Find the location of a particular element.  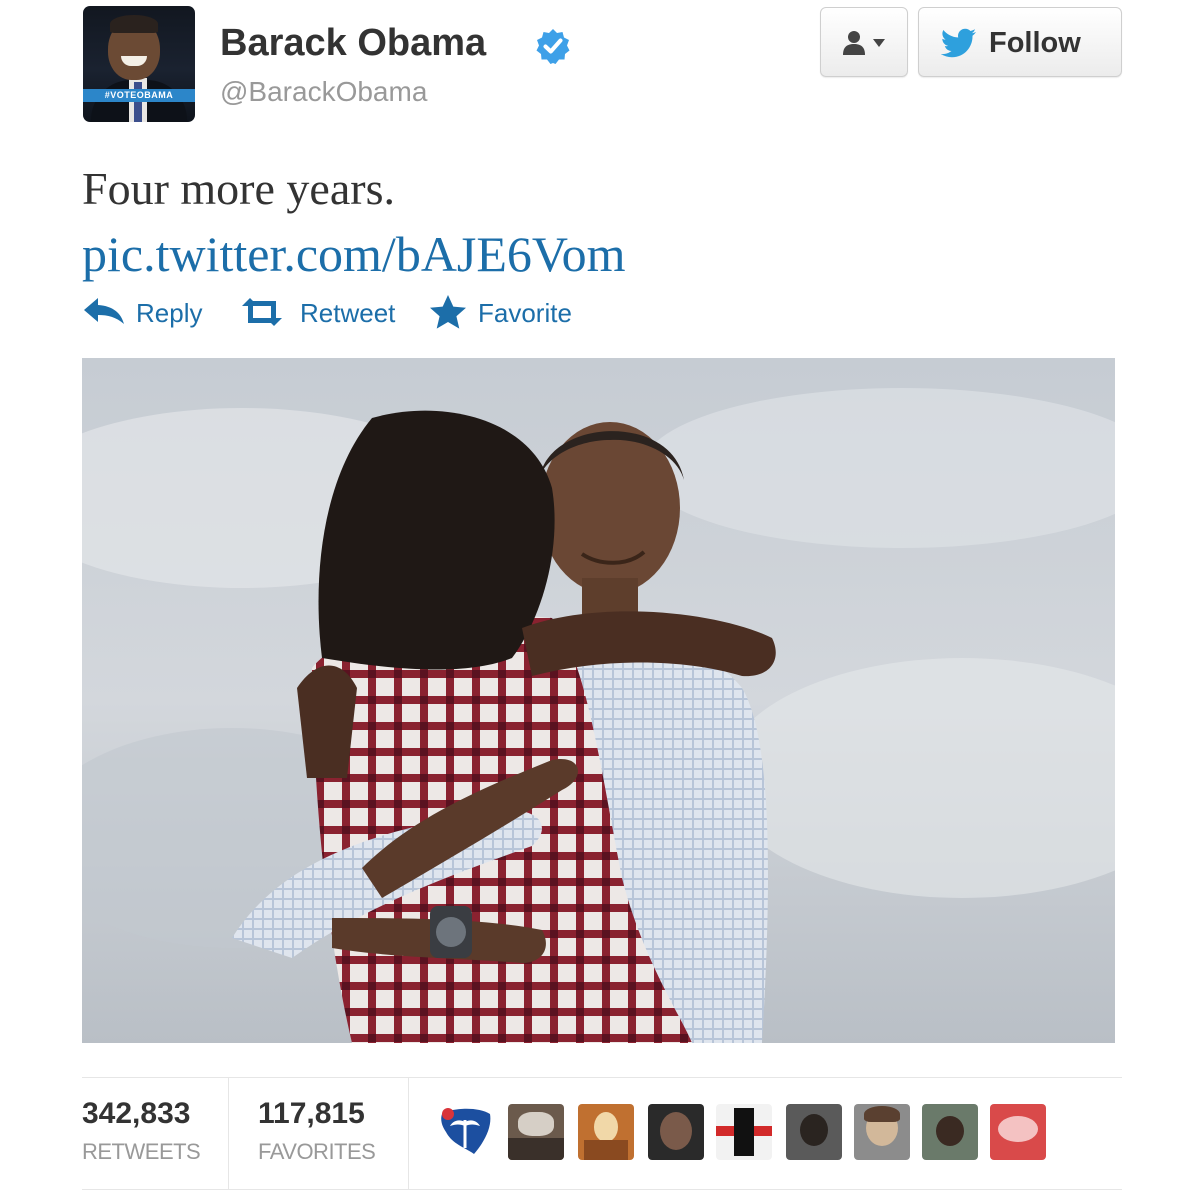

avatar-banner: #VOTEOBAMA is located at coordinates (139, 95).